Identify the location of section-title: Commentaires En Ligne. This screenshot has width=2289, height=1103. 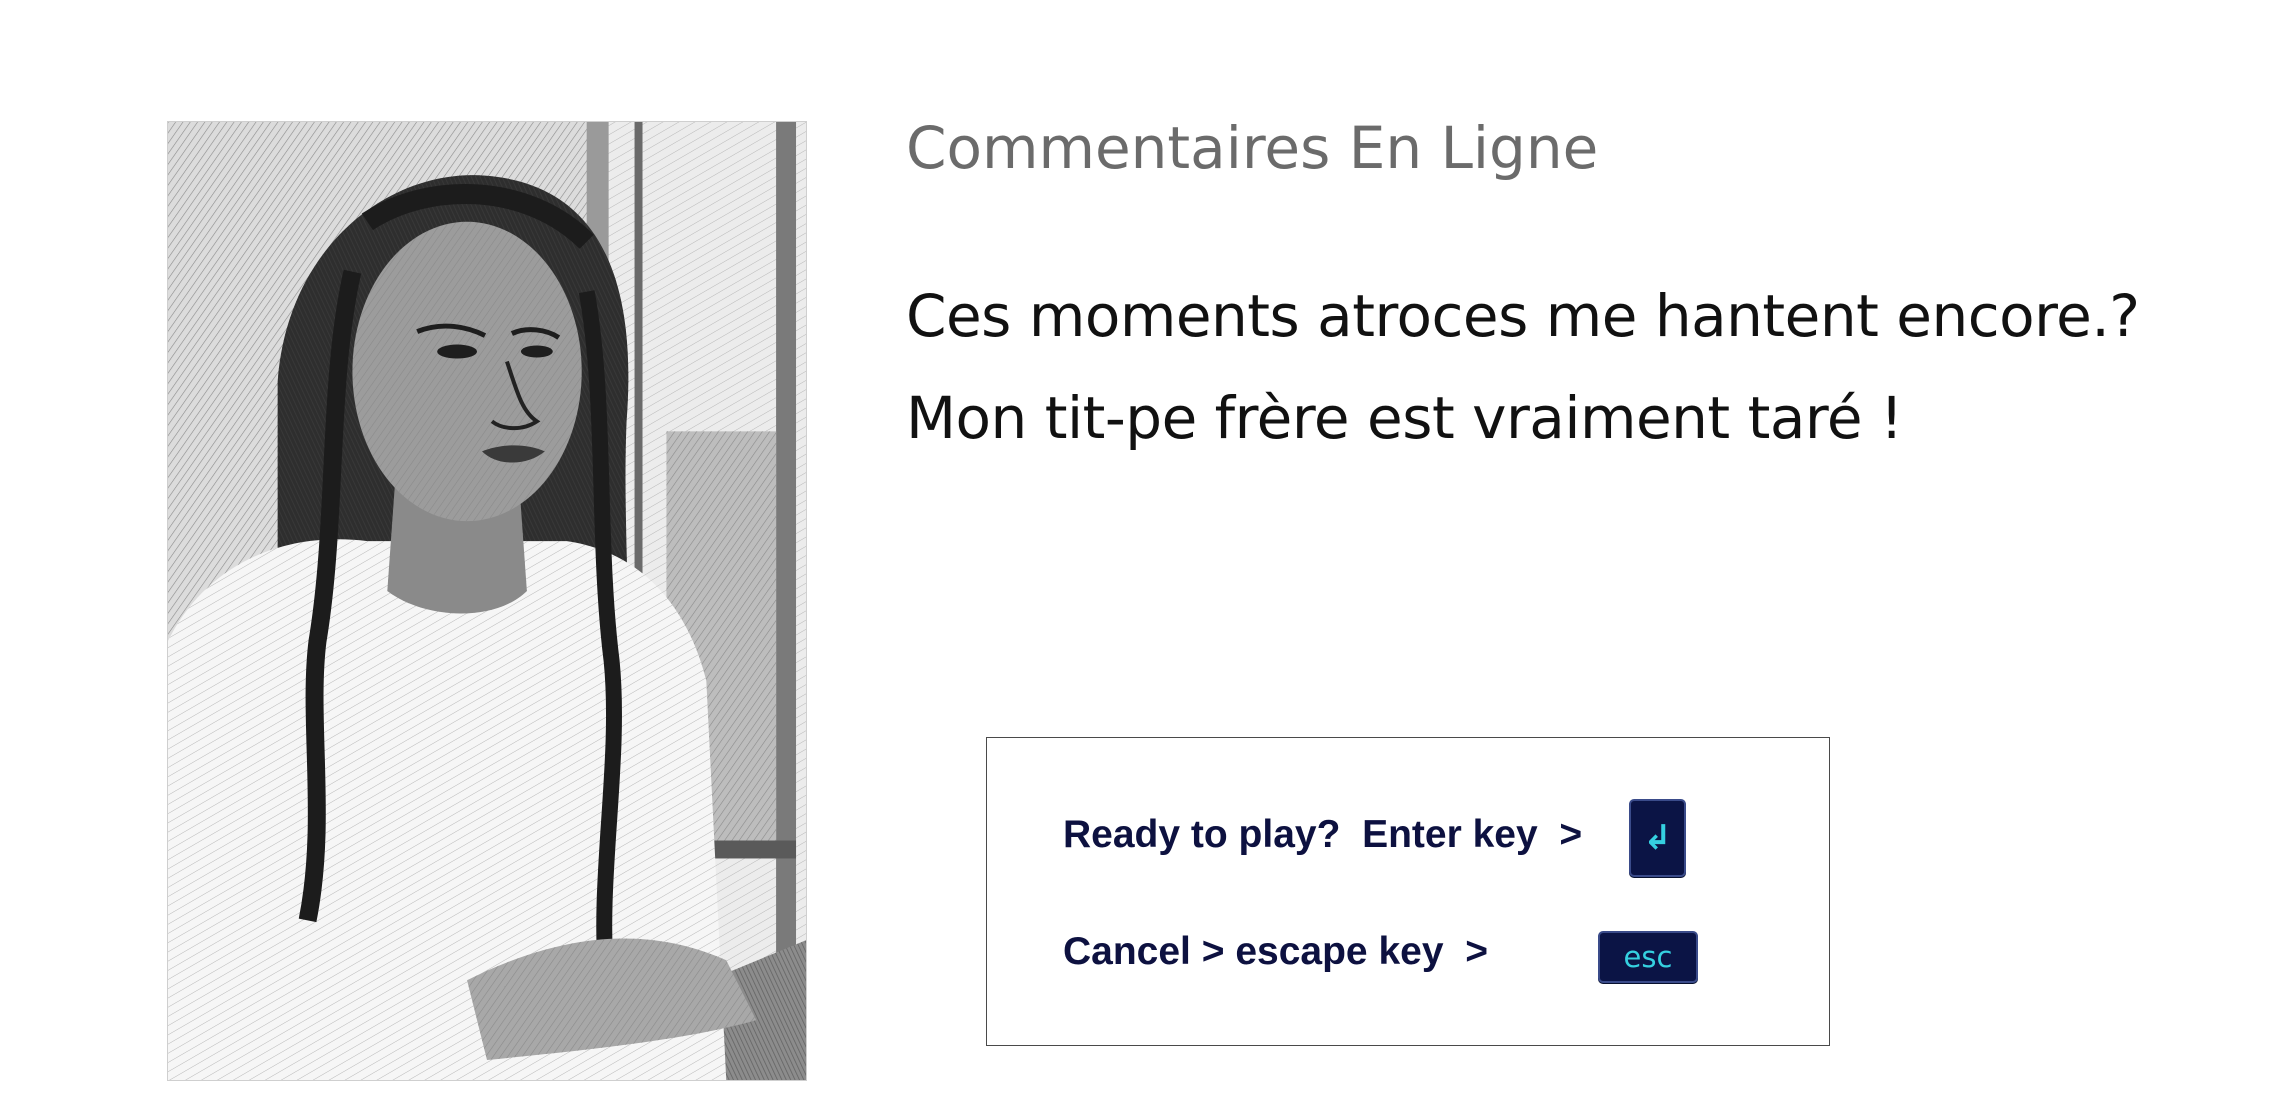
(1252, 148).